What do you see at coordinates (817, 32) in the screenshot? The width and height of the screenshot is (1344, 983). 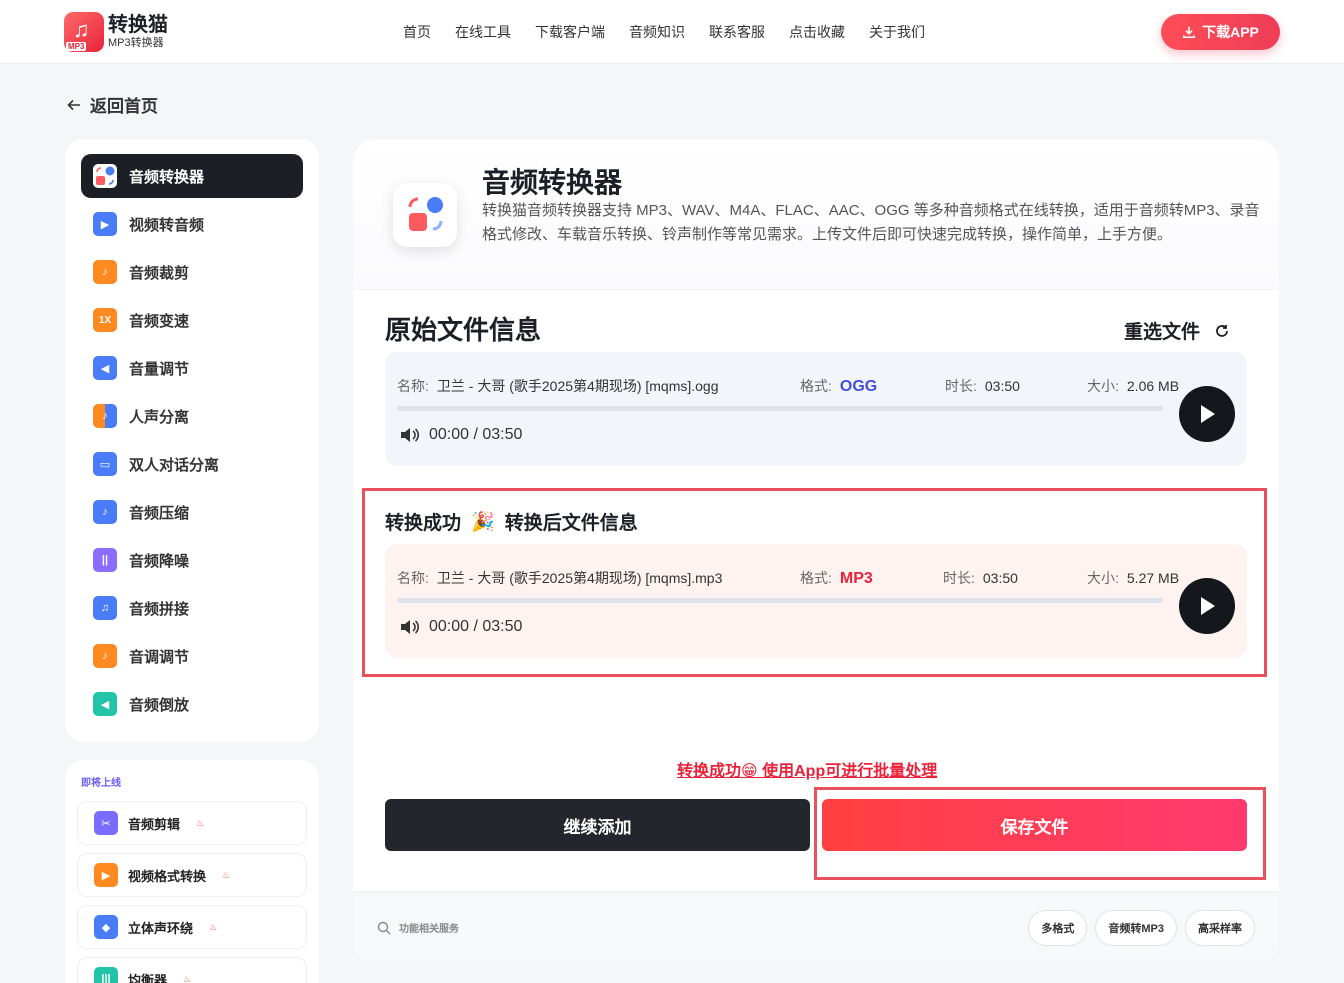 I see `nav-bookmark: 点击收藏` at bounding box center [817, 32].